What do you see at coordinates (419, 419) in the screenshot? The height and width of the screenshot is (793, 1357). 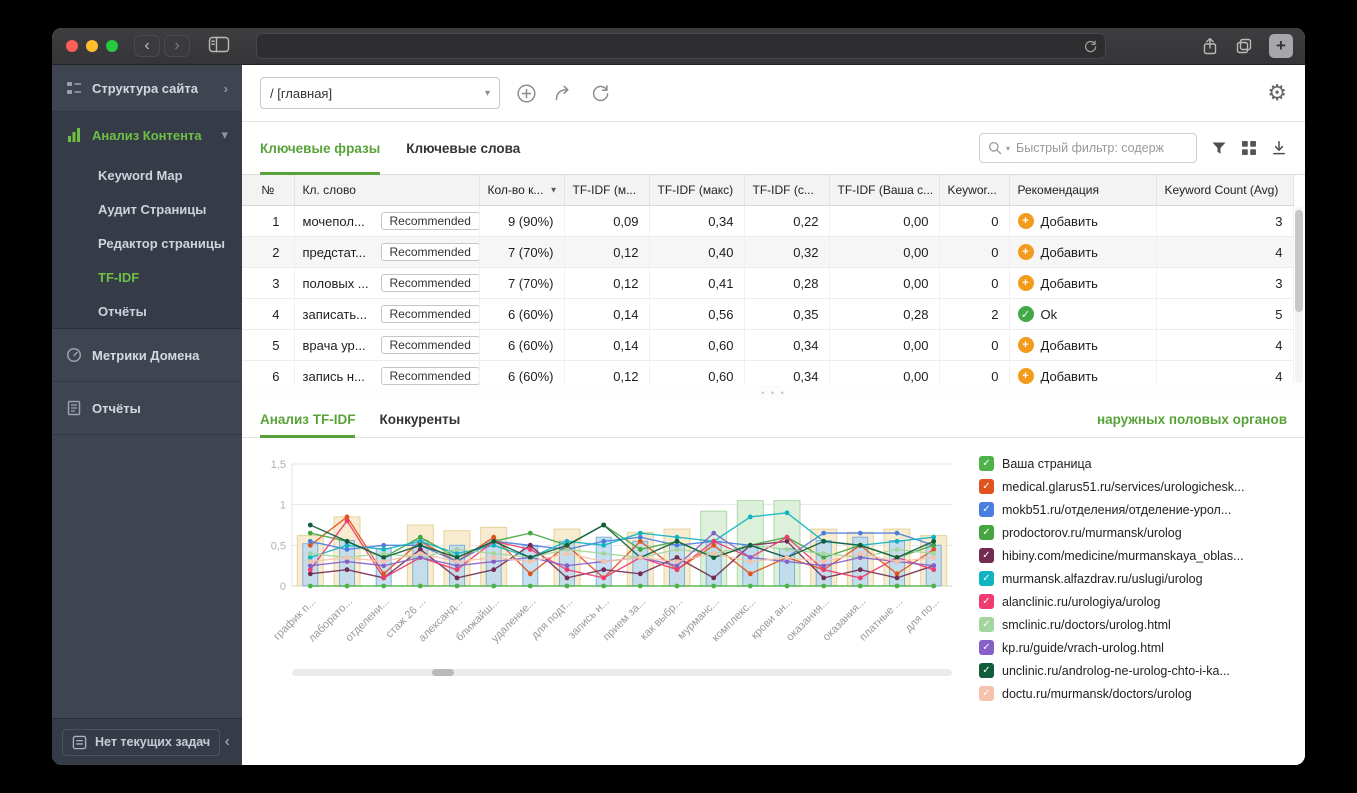 I see `tab-competitors: Конкуренты` at bounding box center [419, 419].